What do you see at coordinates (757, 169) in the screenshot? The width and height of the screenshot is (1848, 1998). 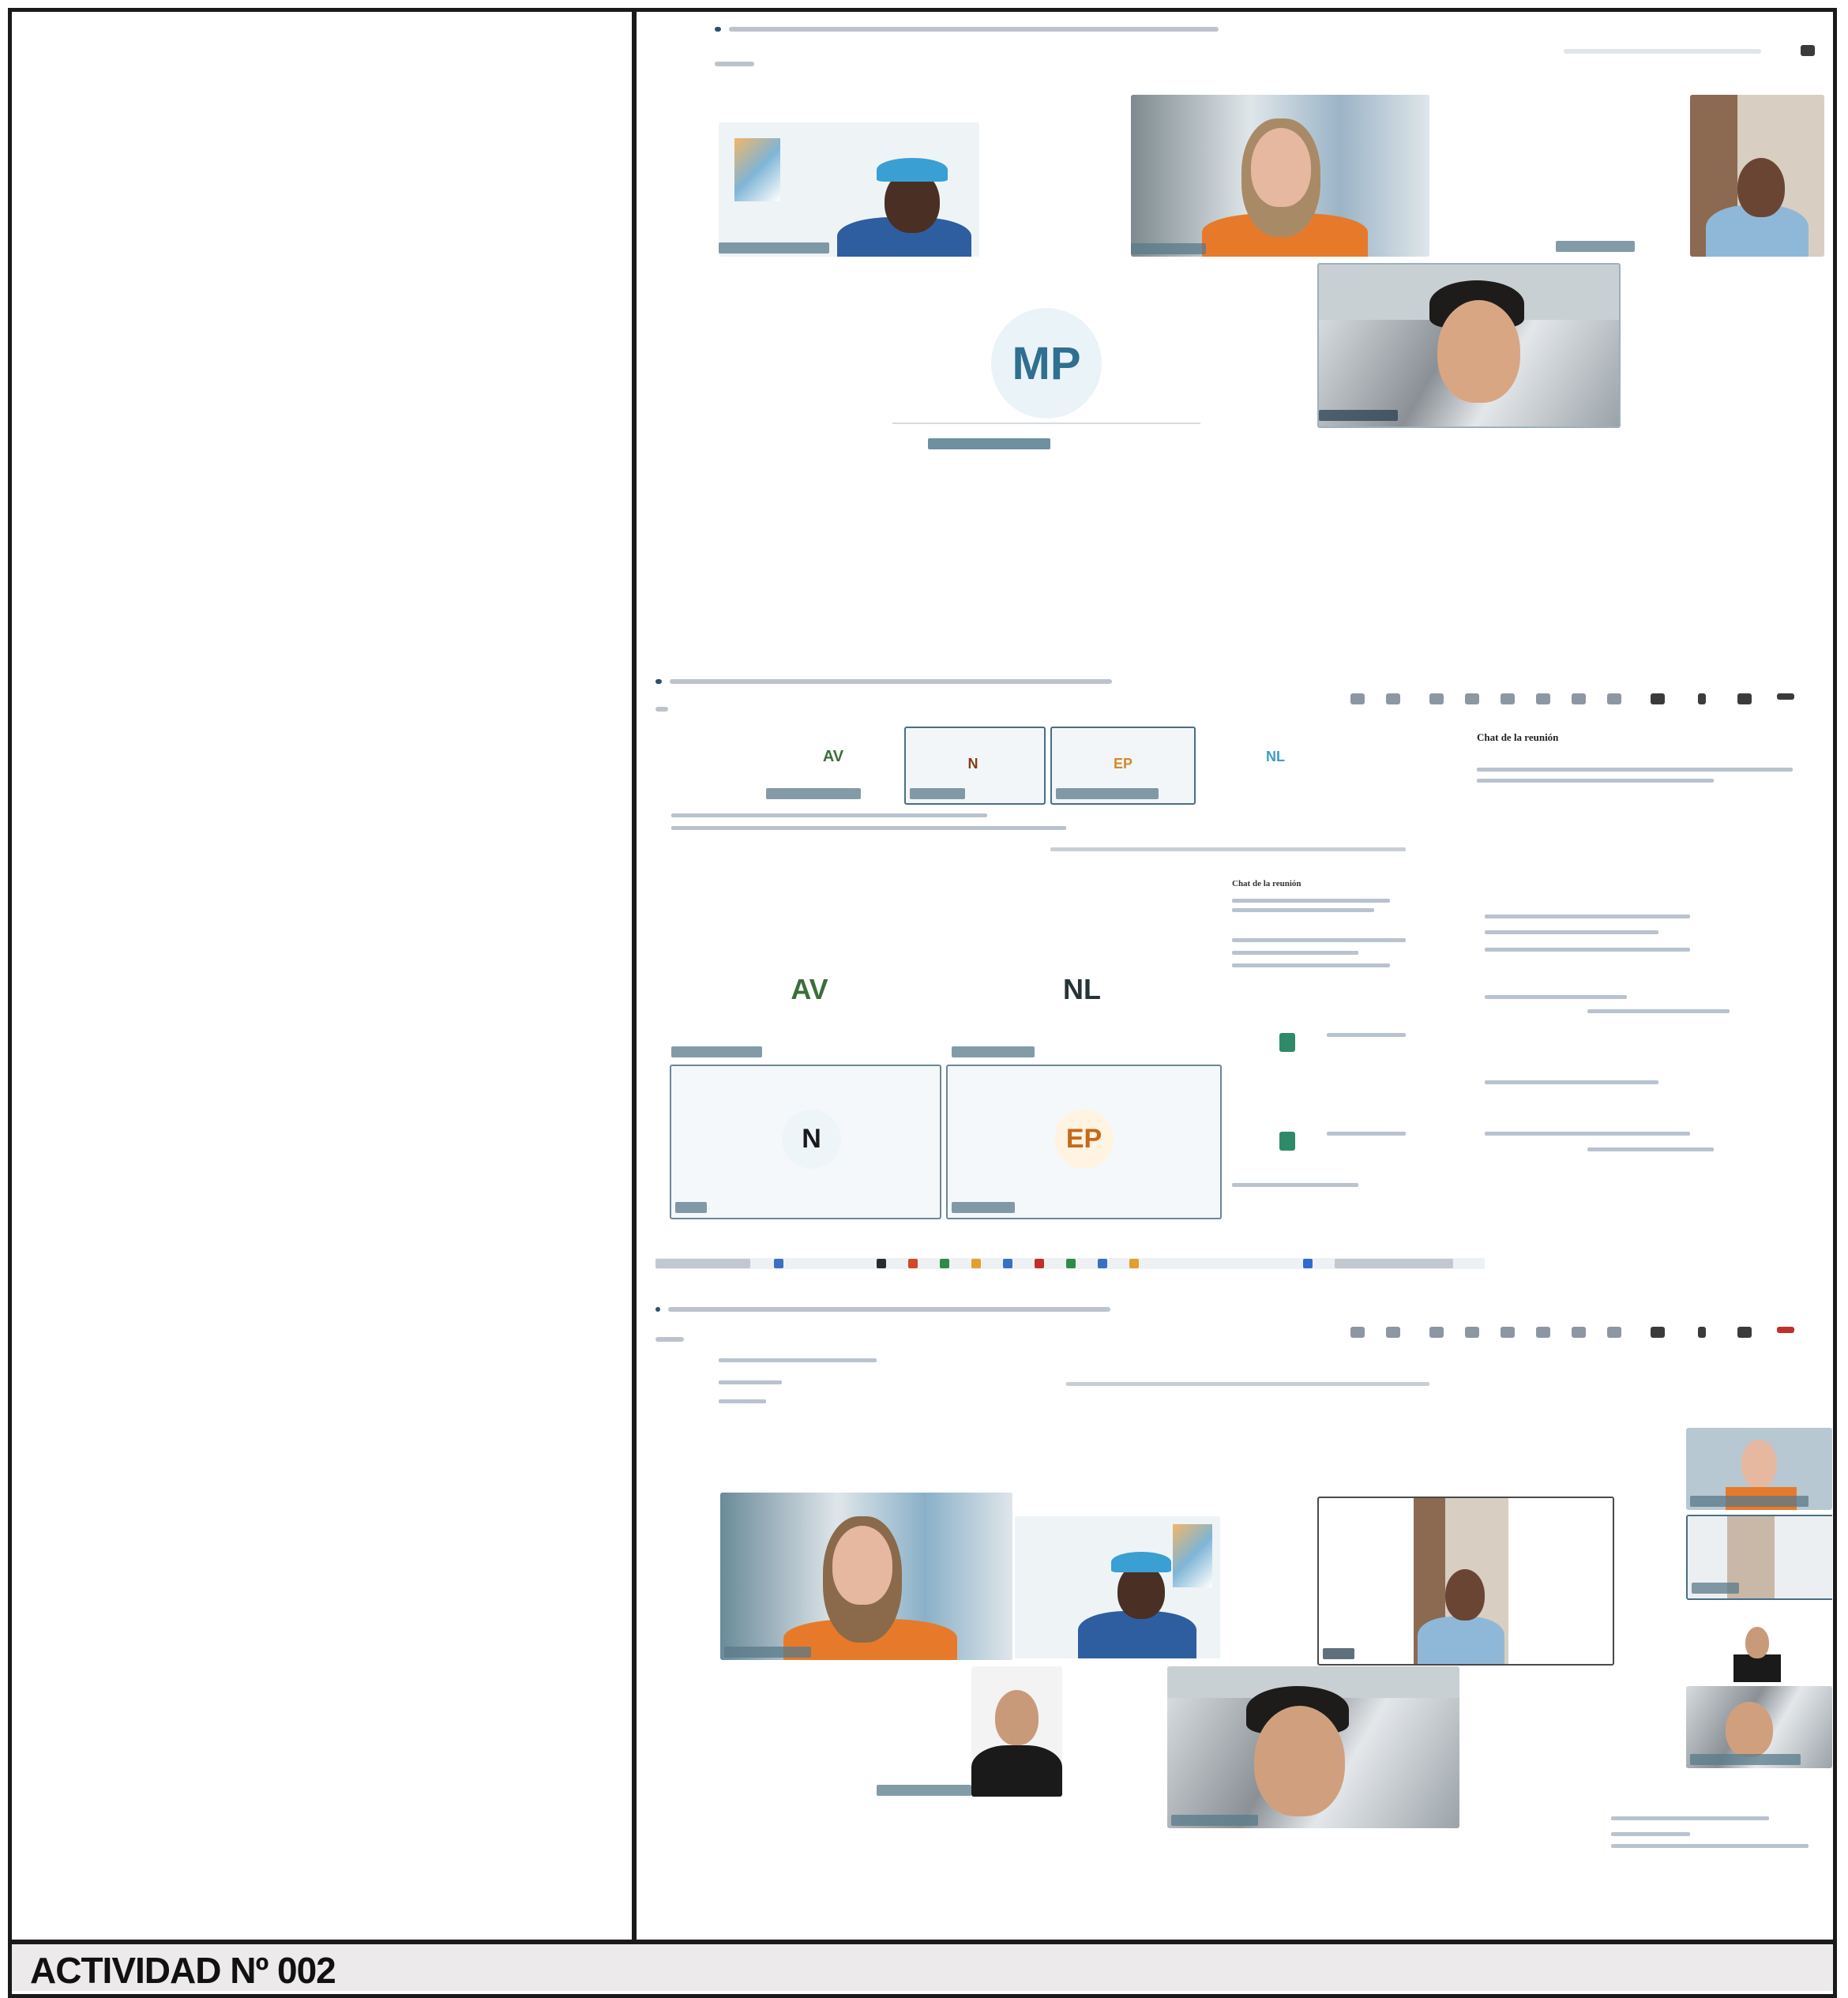 I see `poster-image` at bounding box center [757, 169].